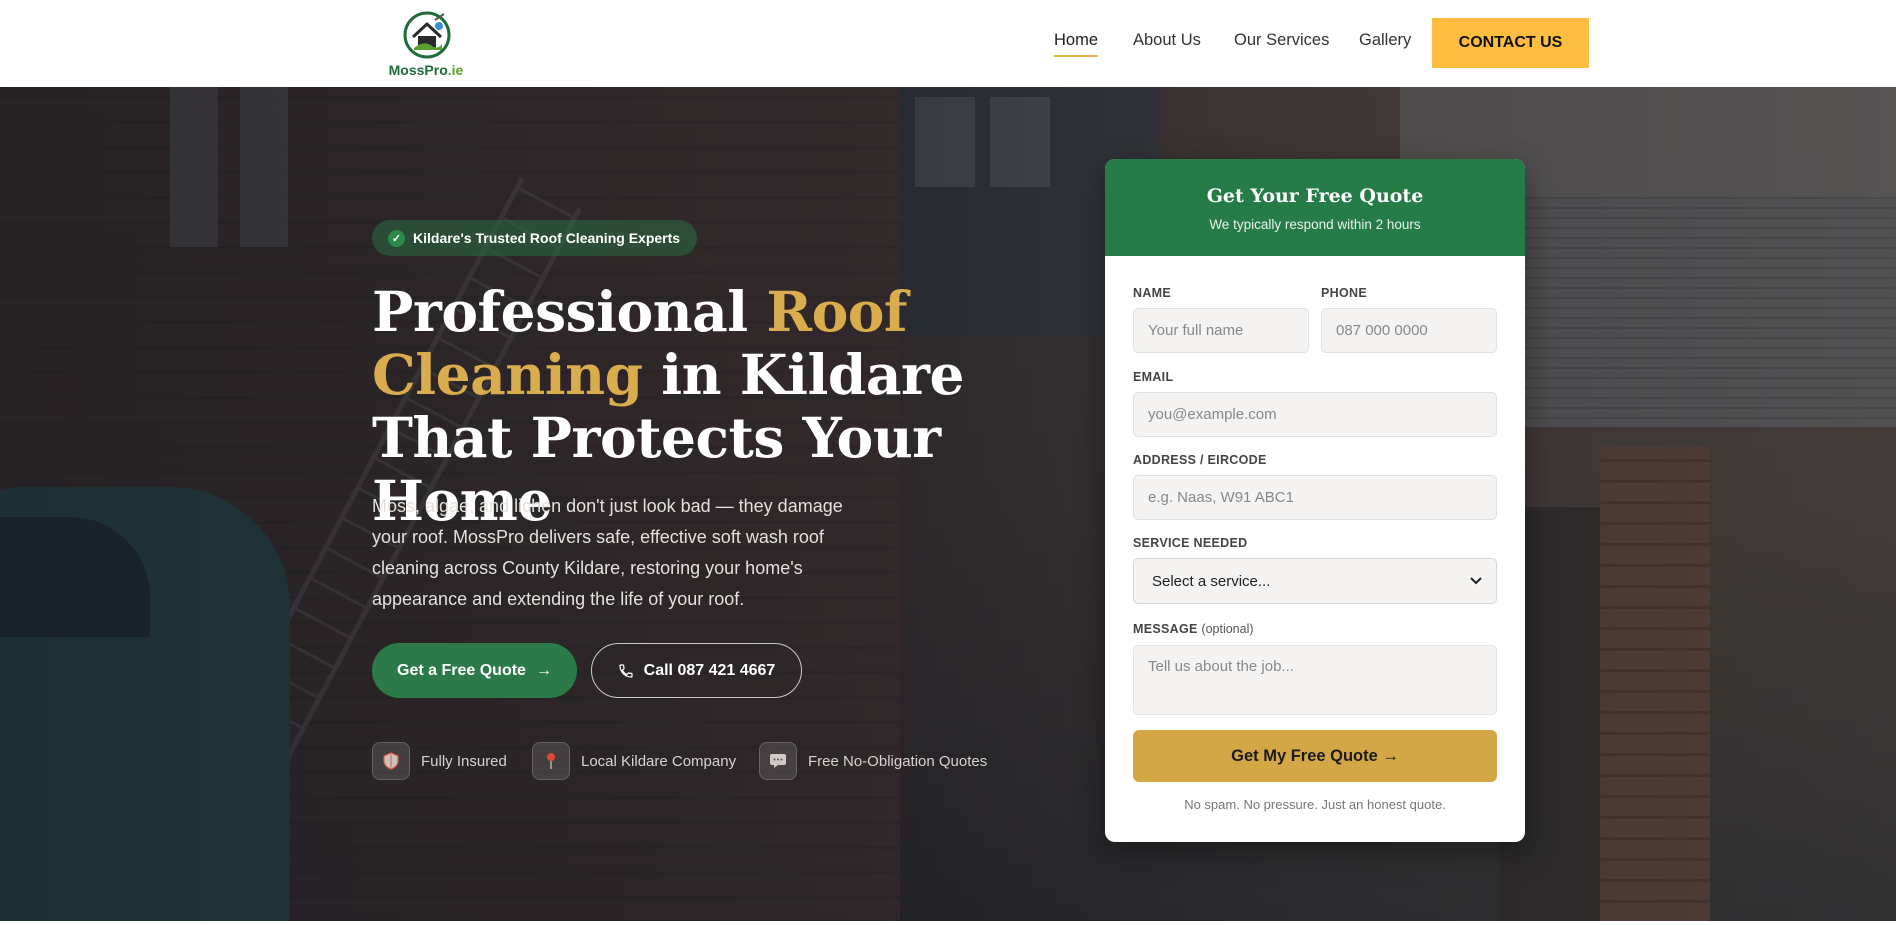 Image resolution: width=1896 pixels, height=925 pixels. I want to click on map-pin-icon, so click(551, 761).